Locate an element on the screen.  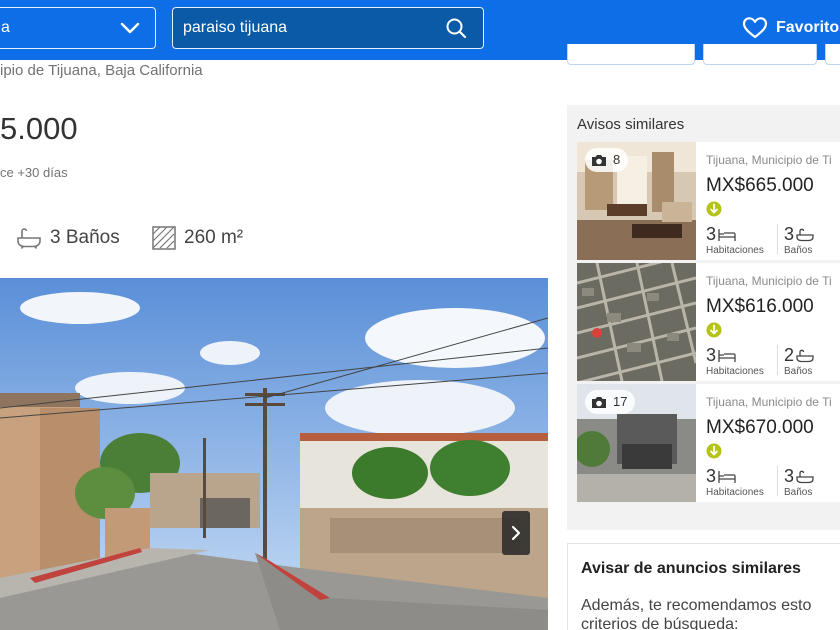
more-button is located at coordinates (832, 54).